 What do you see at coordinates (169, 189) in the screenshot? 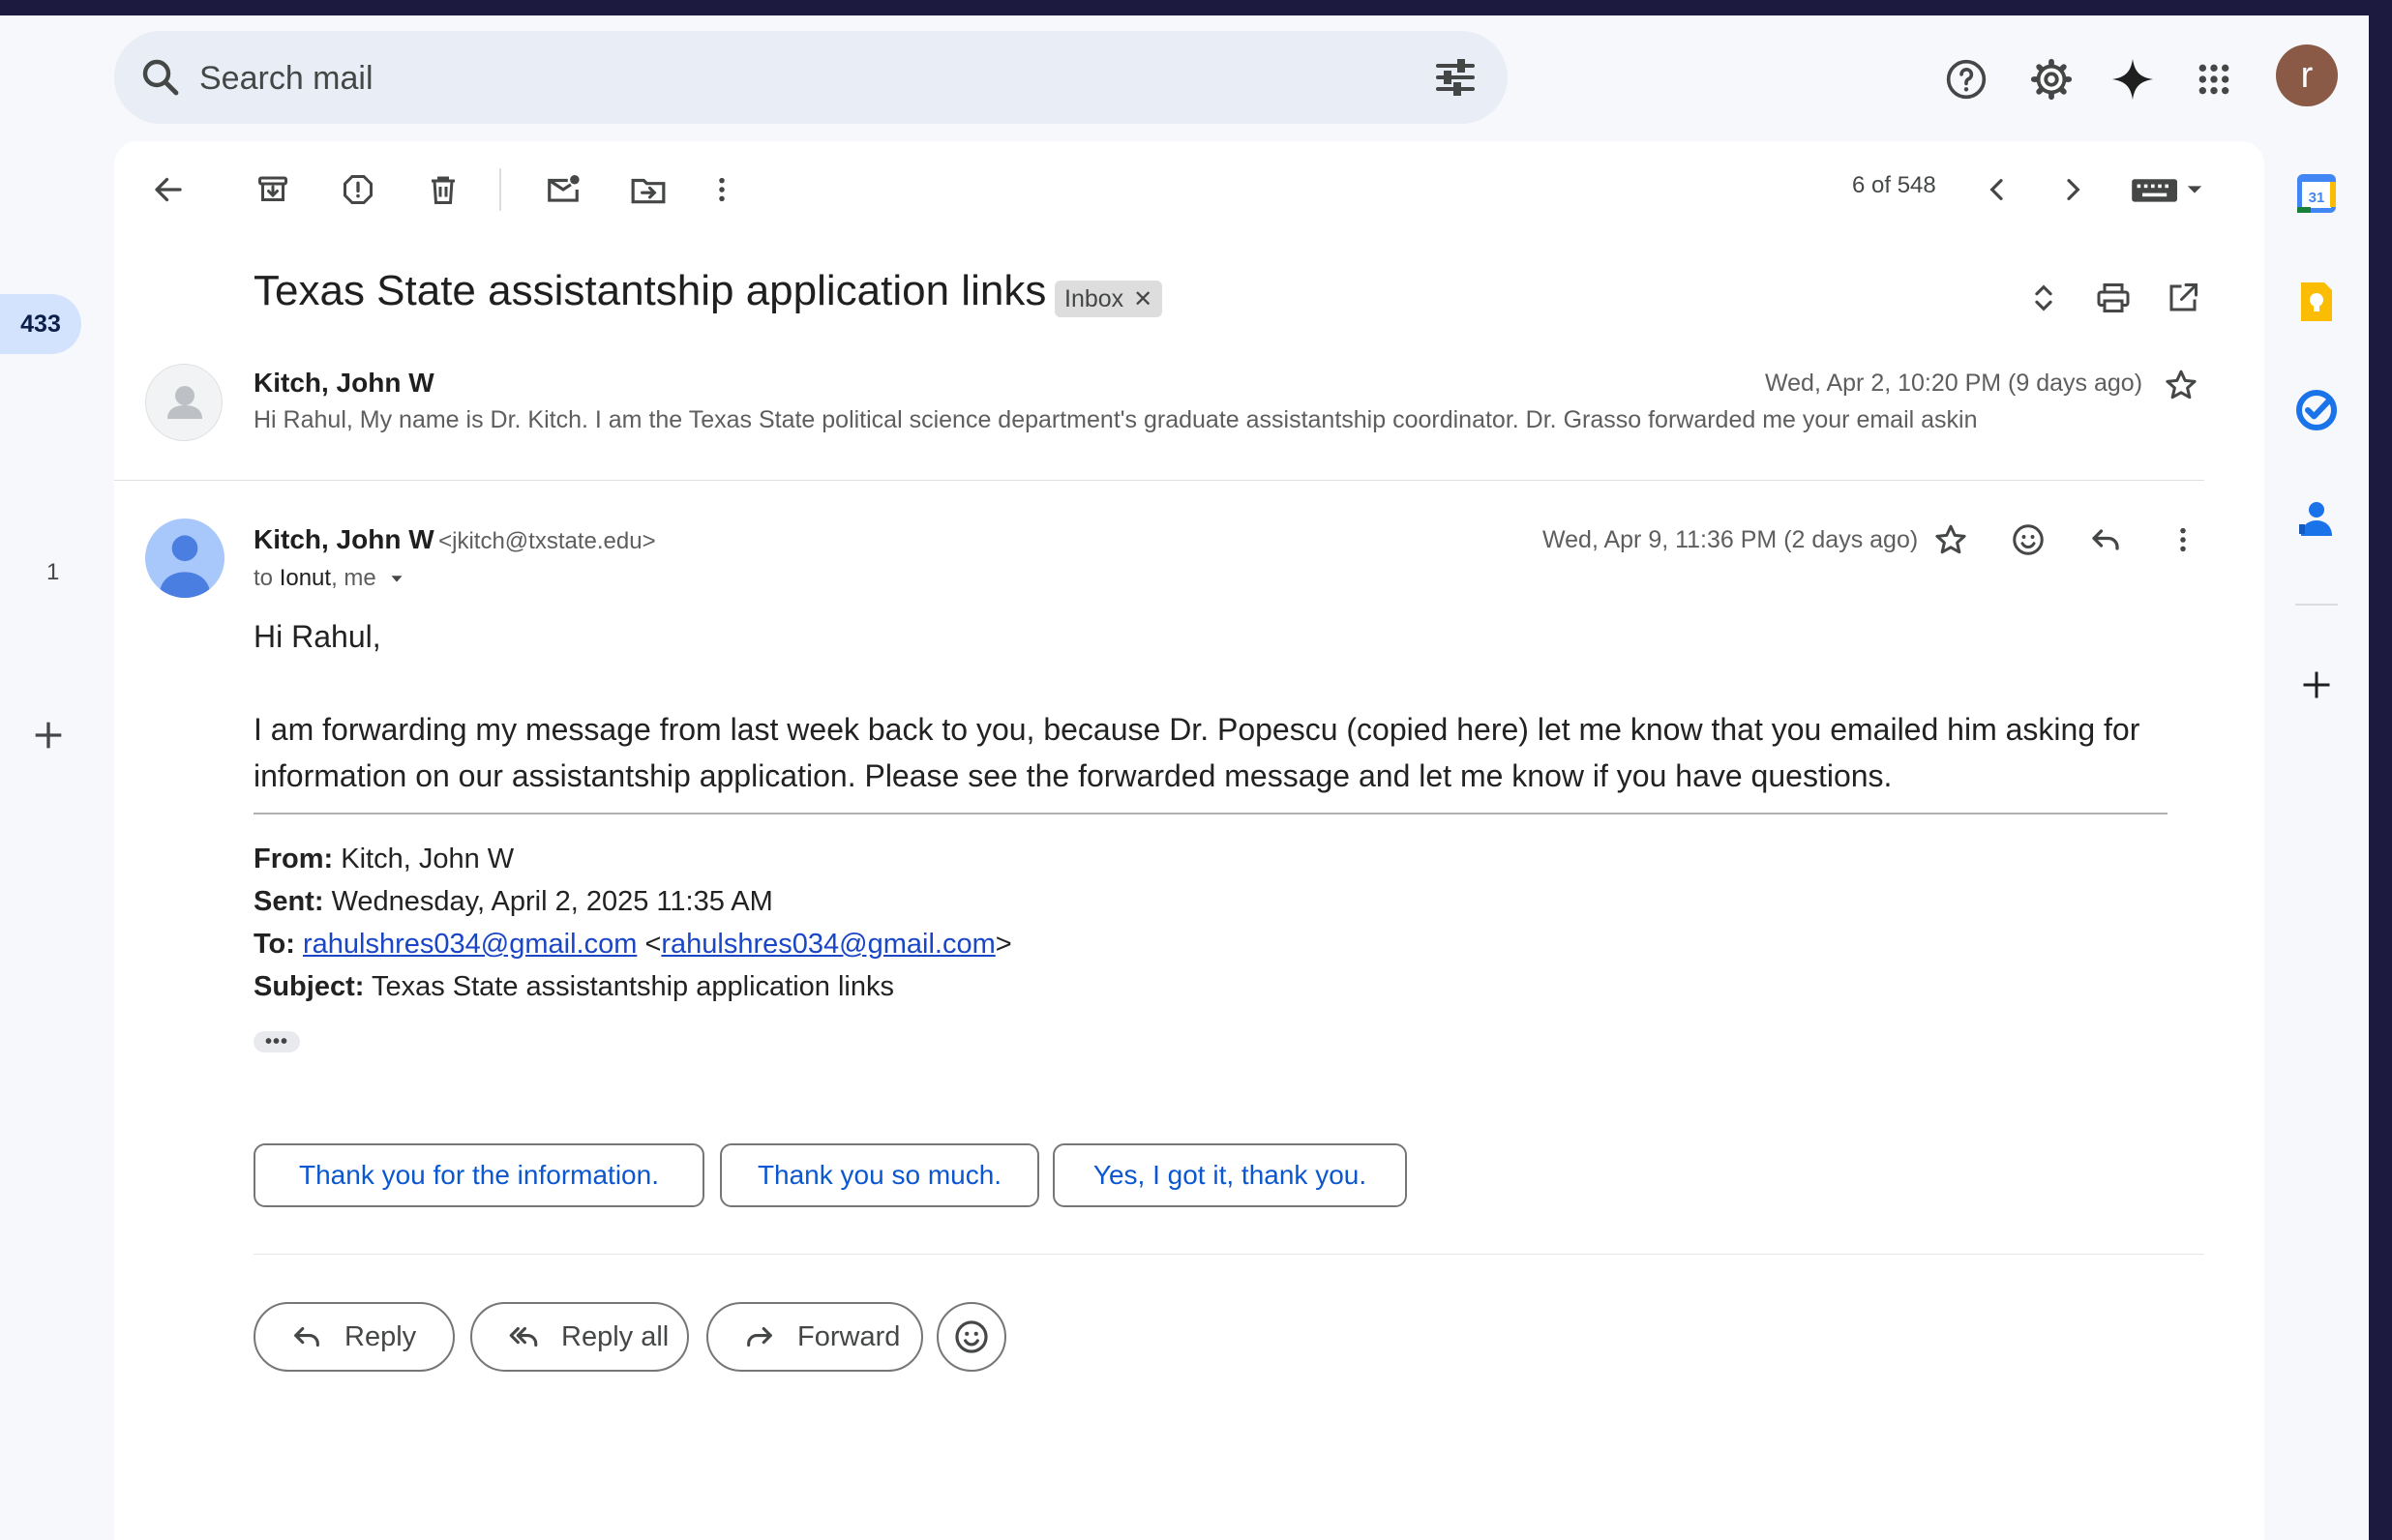
I see `back-arrow-icon` at bounding box center [169, 189].